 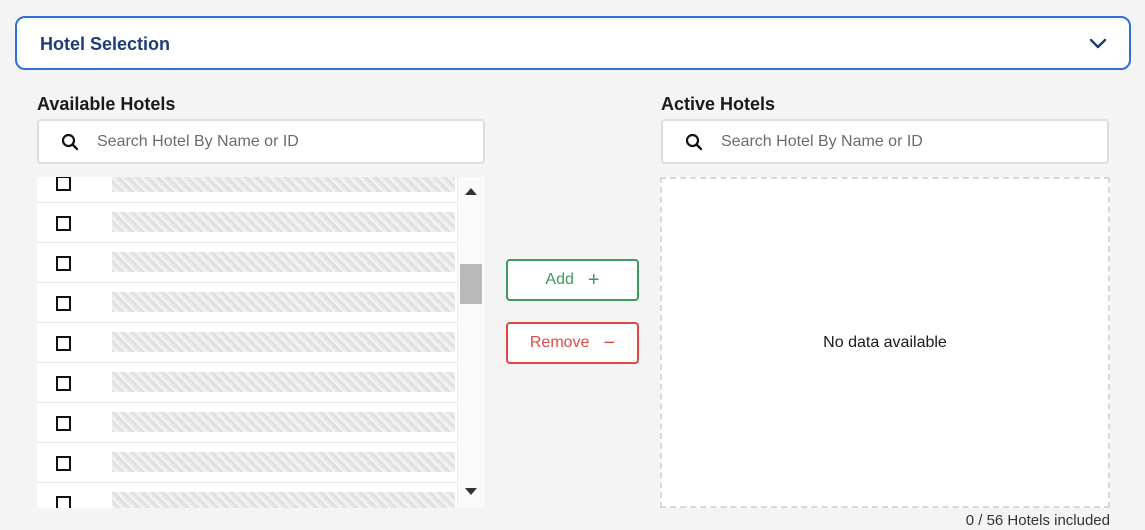 What do you see at coordinates (573, 43) in the screenshot?
I see `hotel-selection-accordion: Hotel Selection` at bounding box center [573, 43].